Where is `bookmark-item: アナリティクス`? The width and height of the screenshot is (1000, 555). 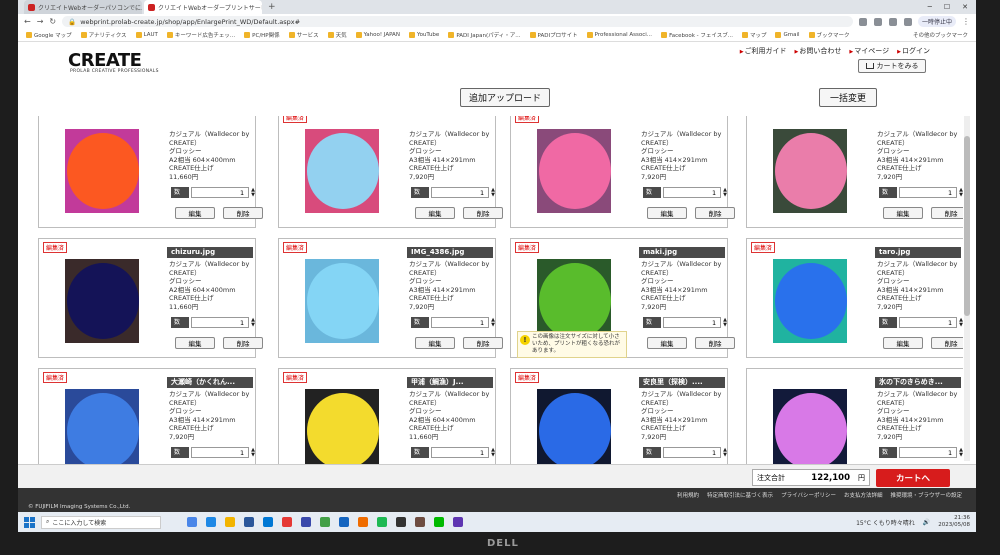
bookmark-item: アナリティクス is located at coordinates (103, 35).